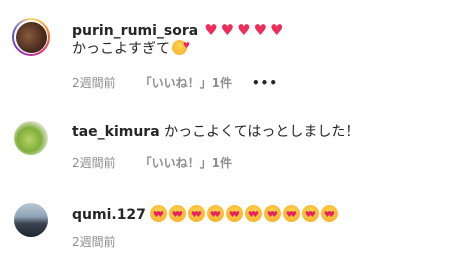  I want to click on comment-text-line-2: かっこよすぎて, so click(131, 47).